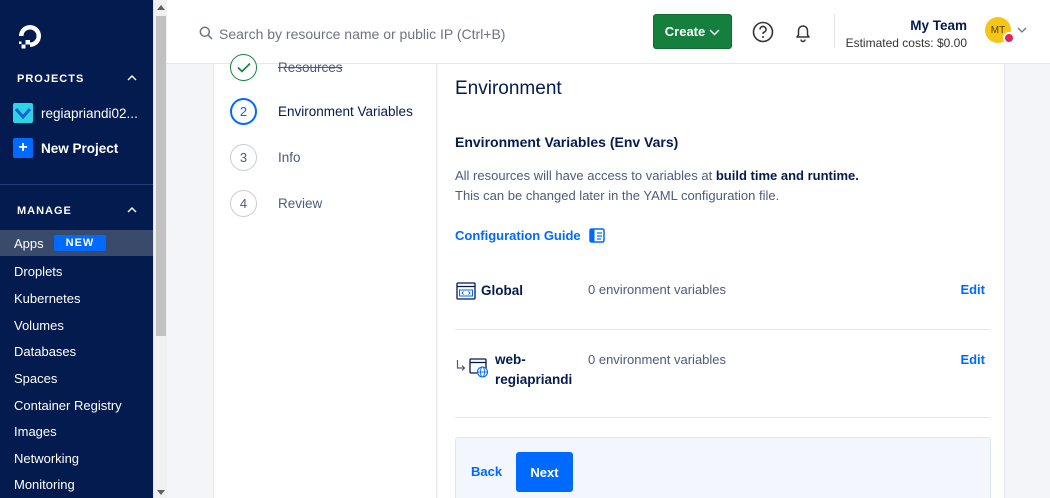  What do you see at coordinates (68, 405) in the screenshot?
I see `sidebar-item-label: Container Registry` at bounding box center [68, 405].